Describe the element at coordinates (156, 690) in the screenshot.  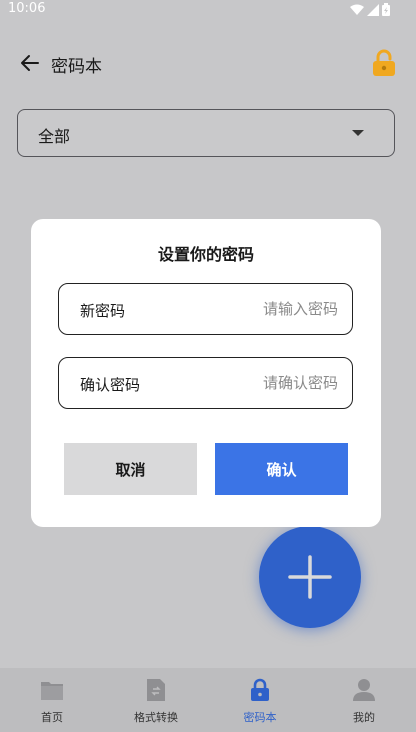
I see `file-convert-icon` at that location.